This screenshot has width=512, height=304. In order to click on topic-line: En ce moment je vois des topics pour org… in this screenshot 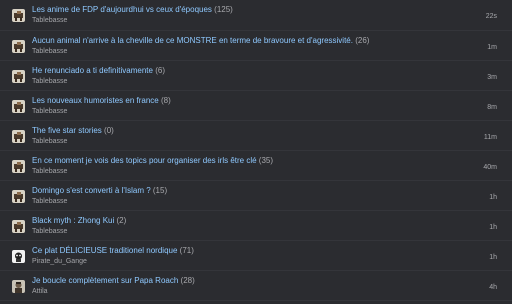, I will do `click(242, 161)`.